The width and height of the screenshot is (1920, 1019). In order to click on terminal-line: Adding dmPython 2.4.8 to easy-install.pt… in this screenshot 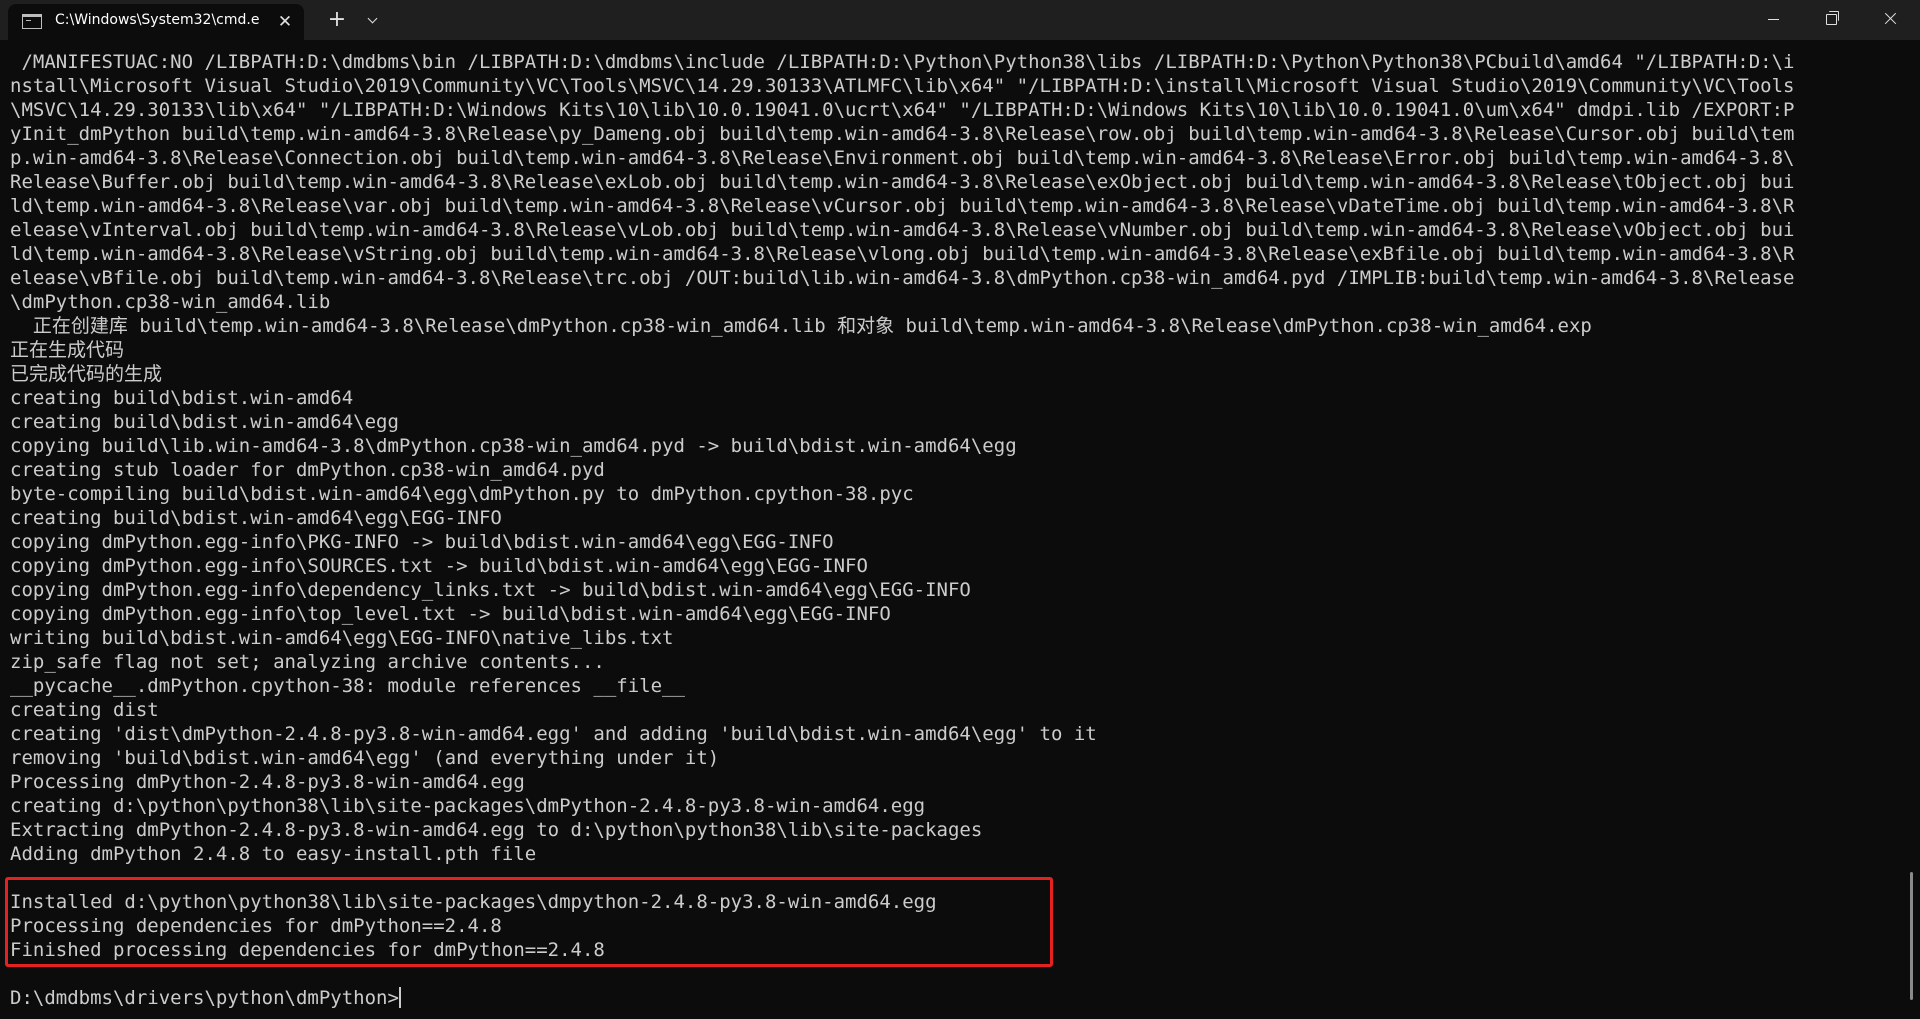, I will do `click(273, 854)`.